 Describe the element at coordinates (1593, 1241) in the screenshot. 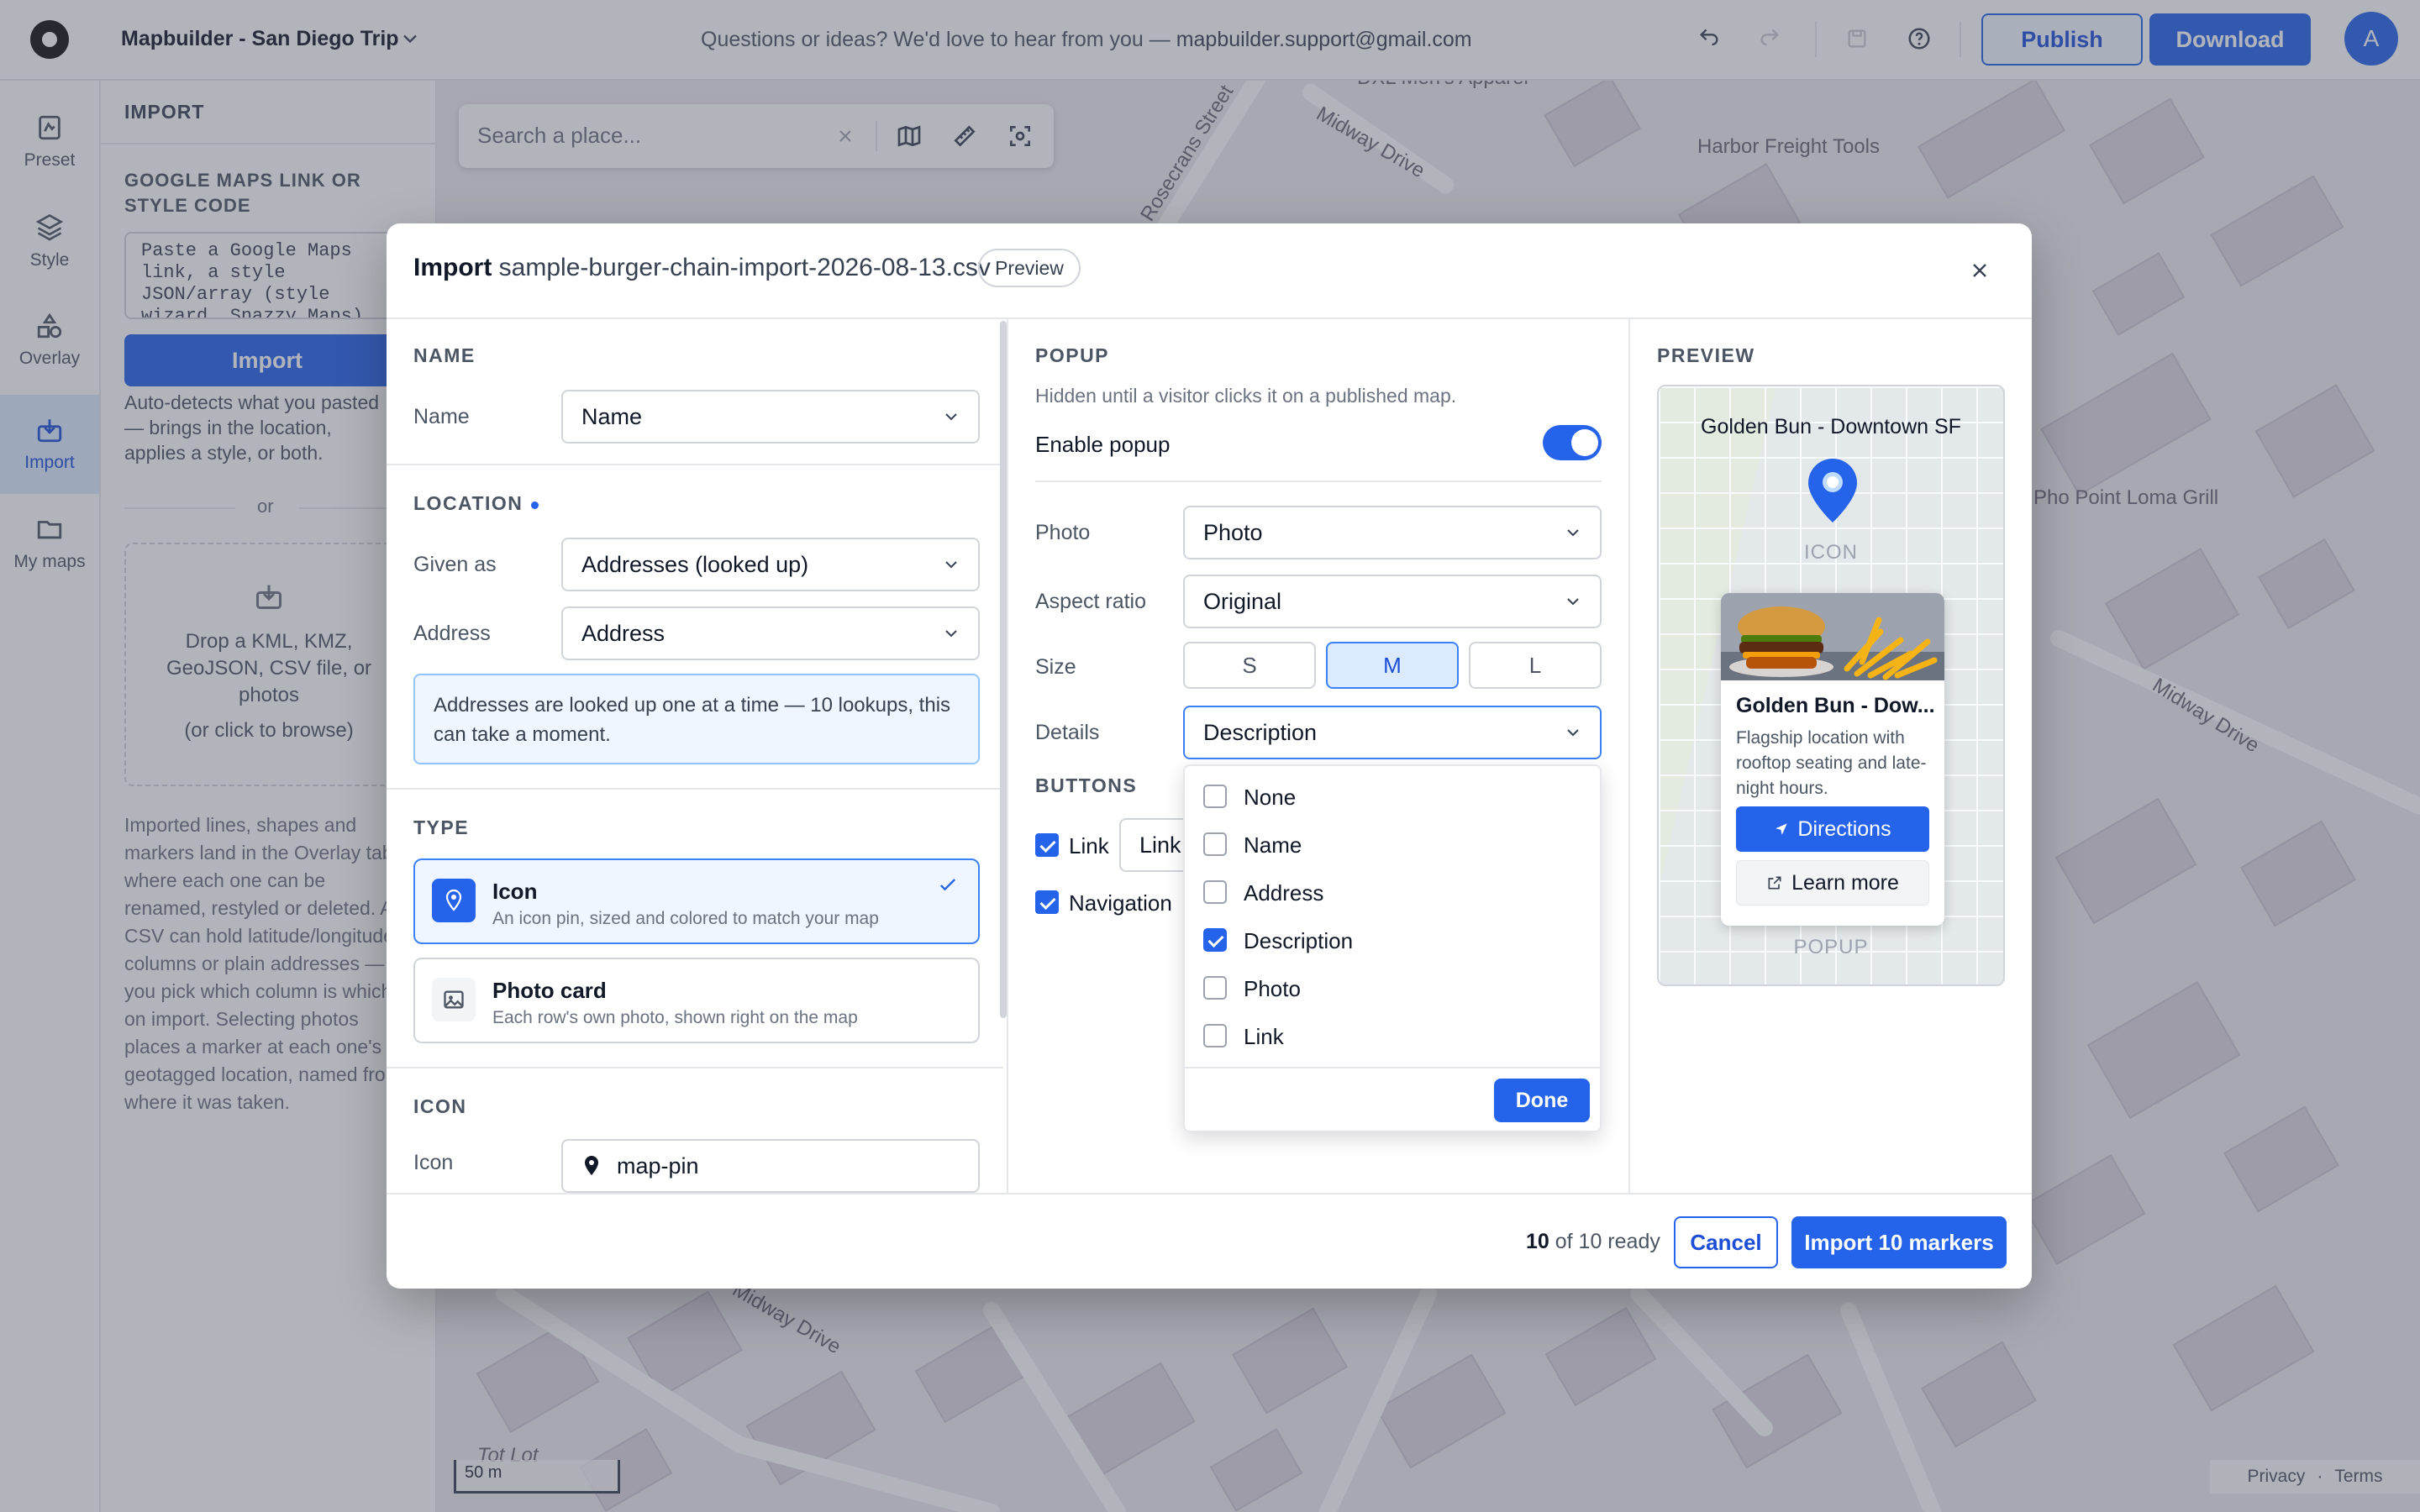

I see `ready-status: 10 of 10 ready` at that location.